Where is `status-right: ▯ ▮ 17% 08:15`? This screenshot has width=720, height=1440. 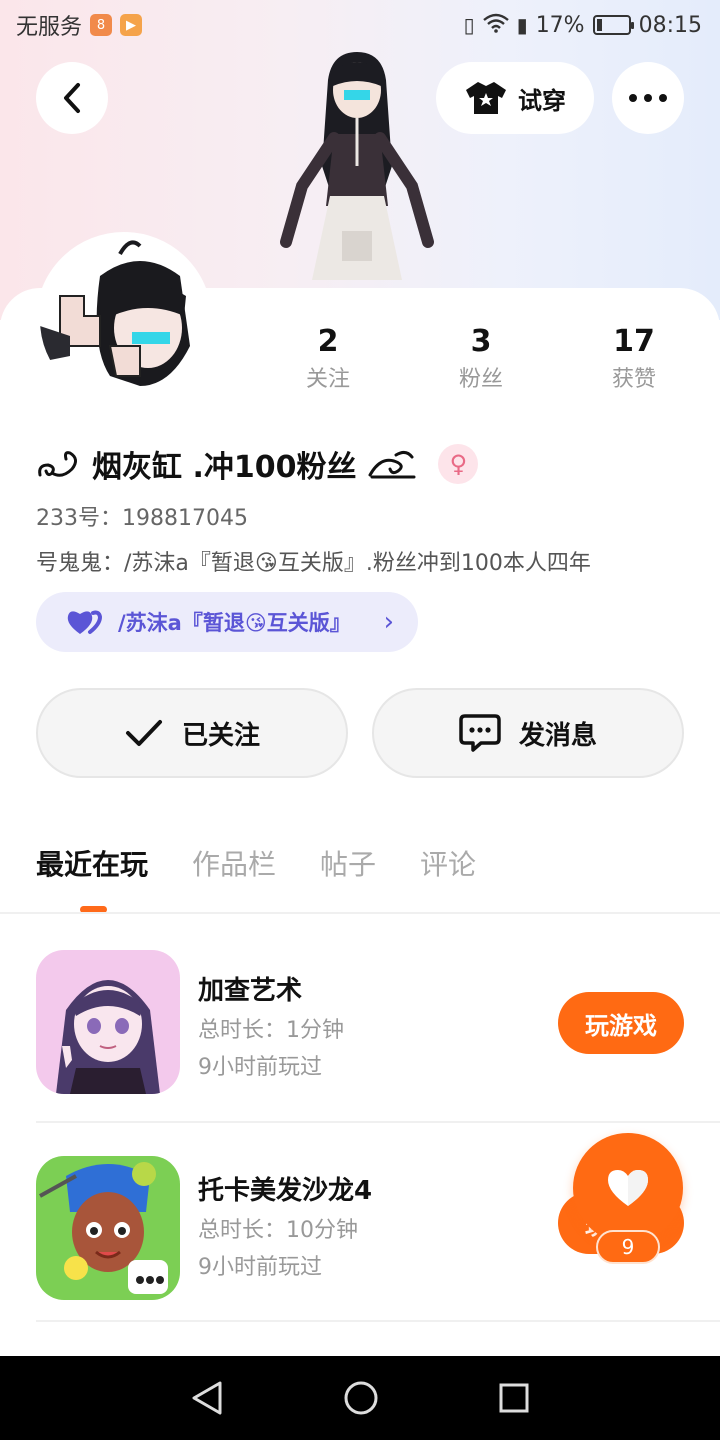 status-right: ▯ ▮ 17% 08:15 is located at coordinates (583, 25).